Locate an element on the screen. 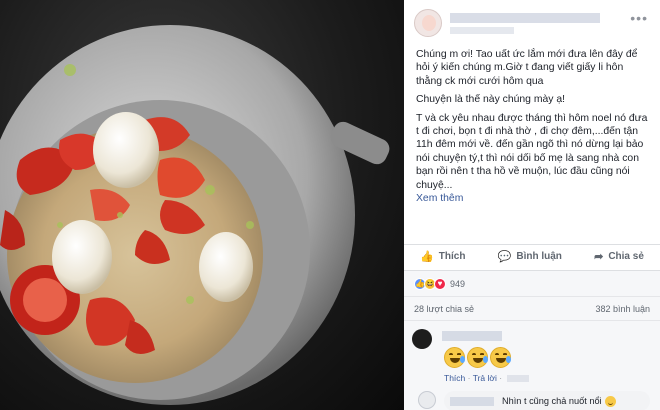  commenter-2-name-blurred is located at coordinates (472, 401).